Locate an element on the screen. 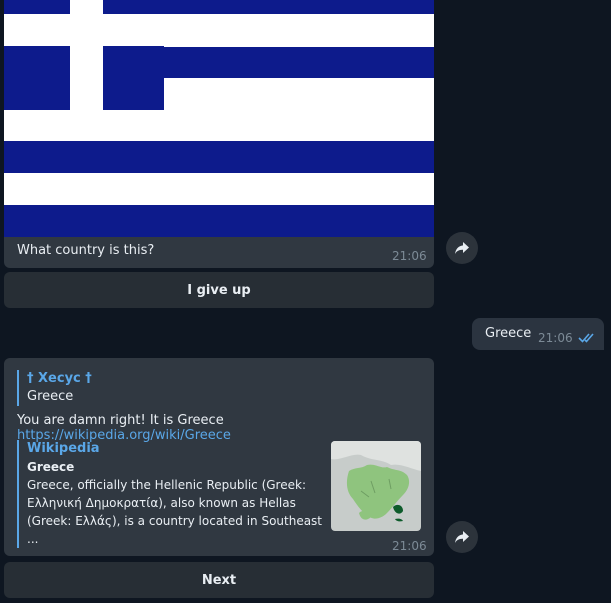  outgoing-message-text: Greece is located at coordinates (508, 333).